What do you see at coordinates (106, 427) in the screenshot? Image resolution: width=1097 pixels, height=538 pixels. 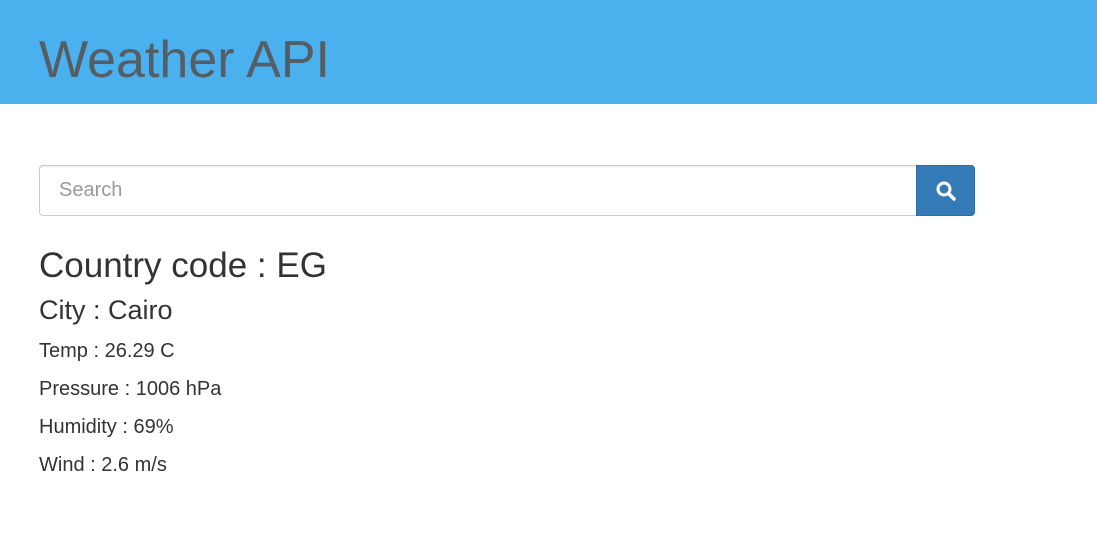 I see `humidity: Humidity : 69%` at bounding box center [106, 427].